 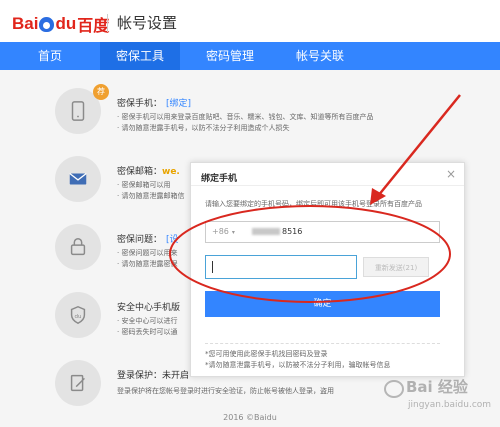 I want to click on resend-button: 重新发送(21), so click(x=396, y=267).